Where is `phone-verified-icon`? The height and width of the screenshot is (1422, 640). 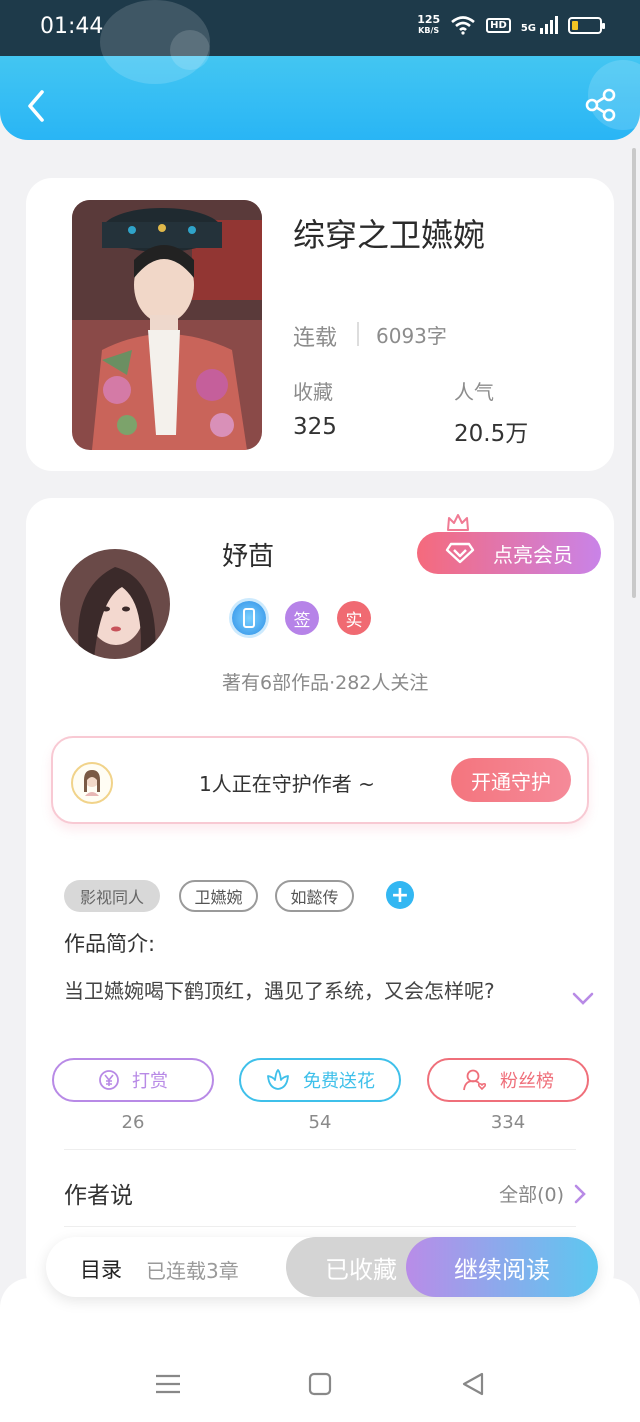 phone-verified-icon is located at coordinates (249, 618).